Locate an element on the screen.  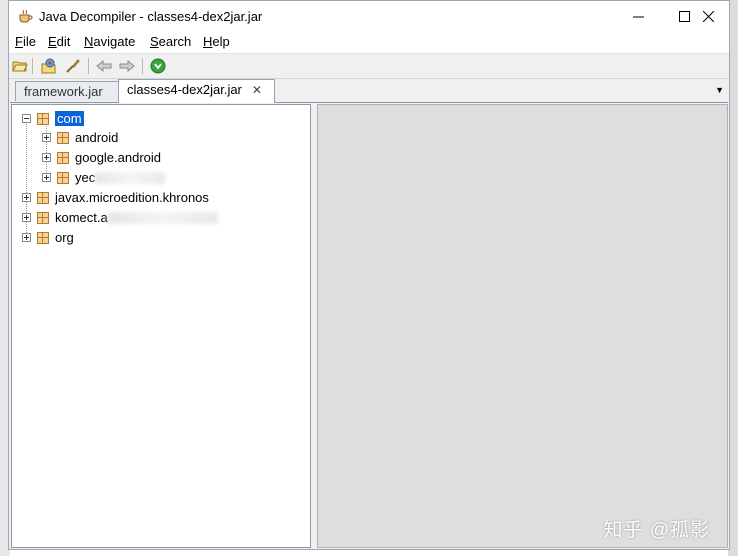
menu-help-mnemonic: H is located at coordinates (208, 41).